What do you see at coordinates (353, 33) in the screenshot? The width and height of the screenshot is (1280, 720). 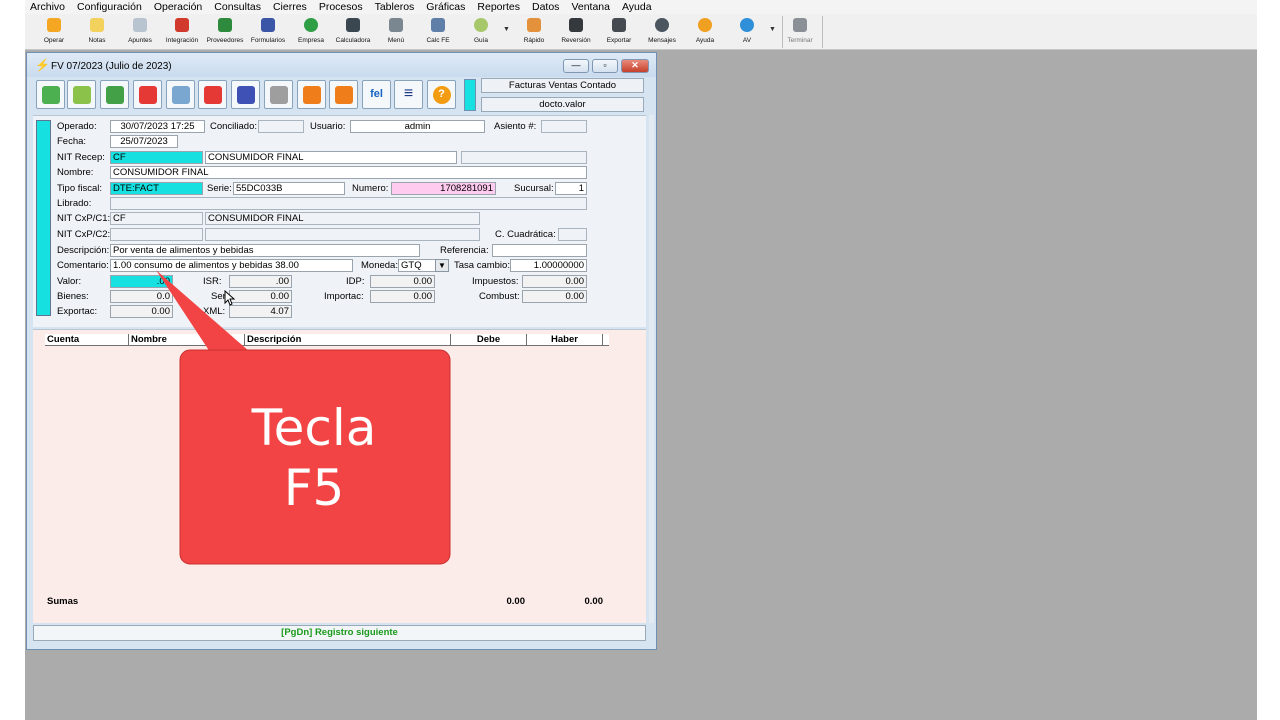 I see `toolbar-button-calculadora: Calculadora` at bounding box center [353, 33].